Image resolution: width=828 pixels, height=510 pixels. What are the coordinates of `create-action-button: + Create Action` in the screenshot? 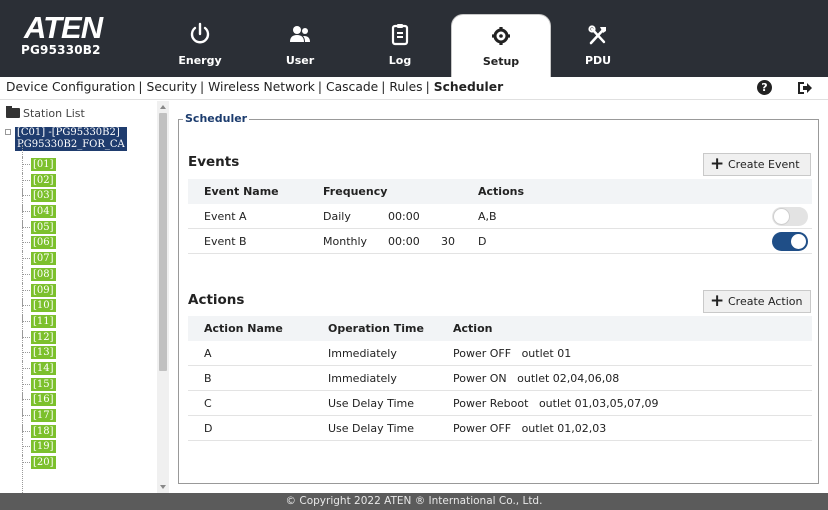 It's located at (757, 301).